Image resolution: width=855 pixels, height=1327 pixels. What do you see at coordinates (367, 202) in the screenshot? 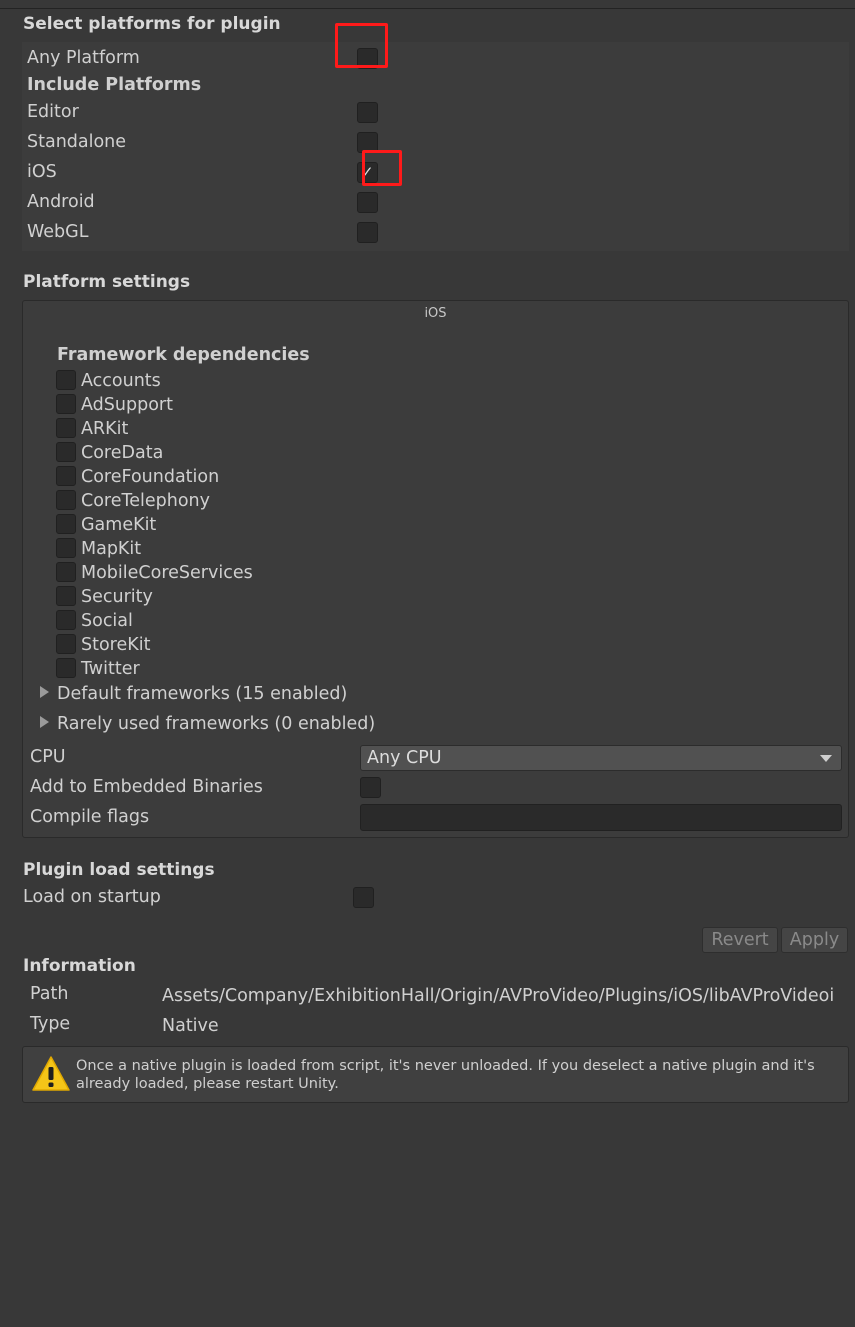
I see `platform-android-checkbox` at bounding box center [367, 202].